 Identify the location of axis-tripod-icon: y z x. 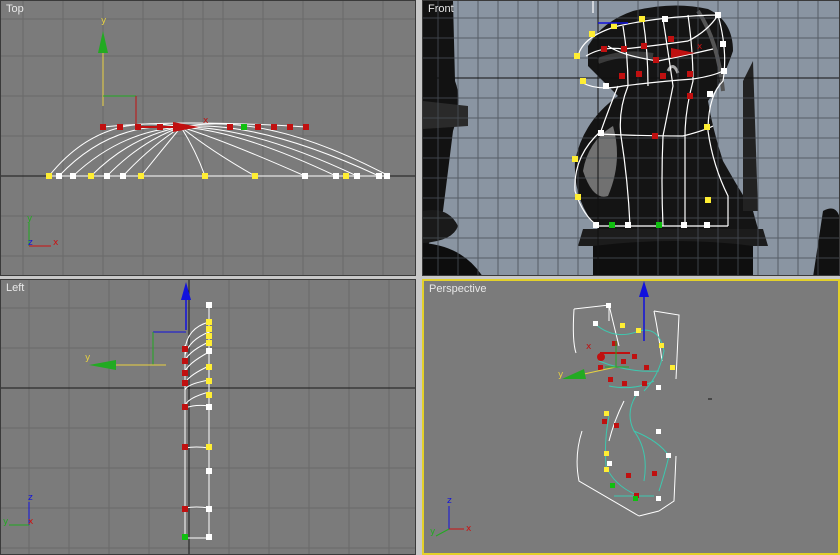
(43, 231).